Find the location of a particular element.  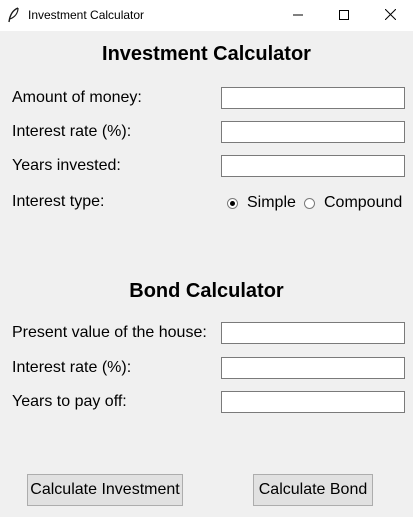

minimize-button is located at coordinates (298, 15).